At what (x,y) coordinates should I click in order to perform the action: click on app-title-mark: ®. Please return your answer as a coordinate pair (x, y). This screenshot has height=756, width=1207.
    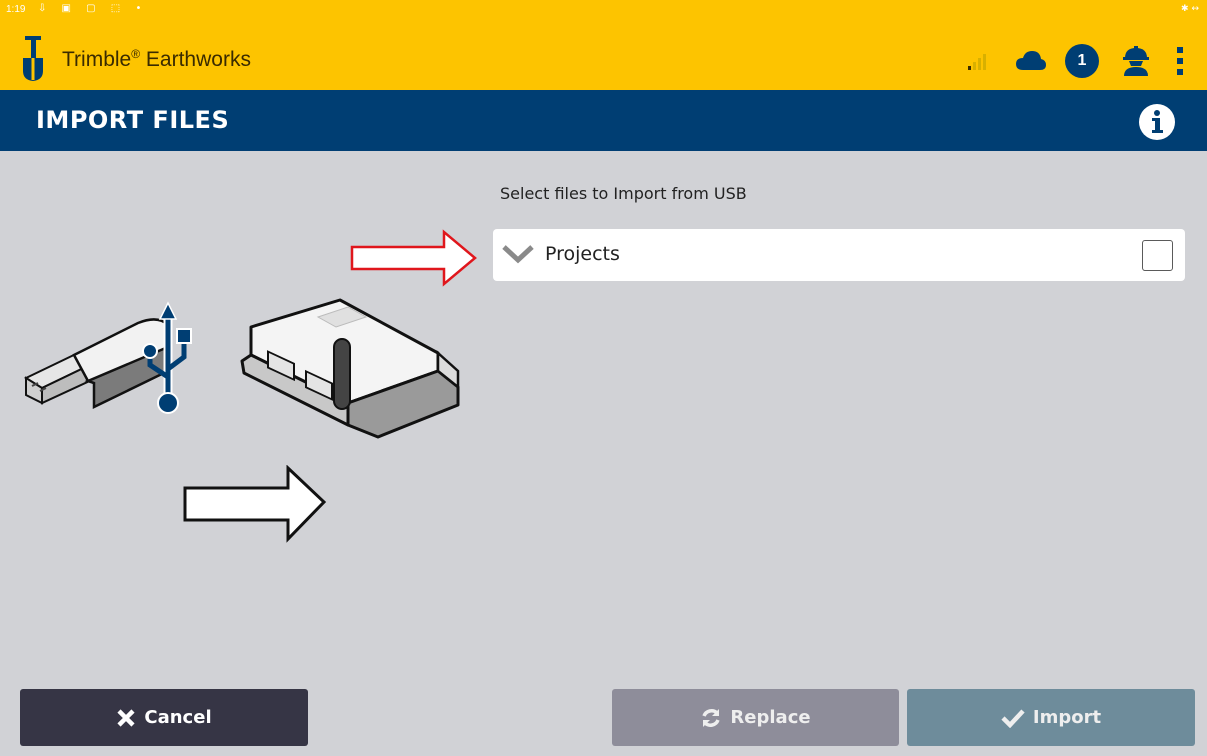
    Looking at the image, I should click on (136, 54).